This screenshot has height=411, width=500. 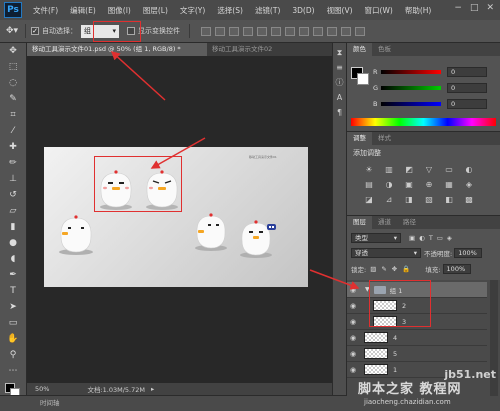 I want to click on distribute-vcenter-icon, so click(x=304, y=31).